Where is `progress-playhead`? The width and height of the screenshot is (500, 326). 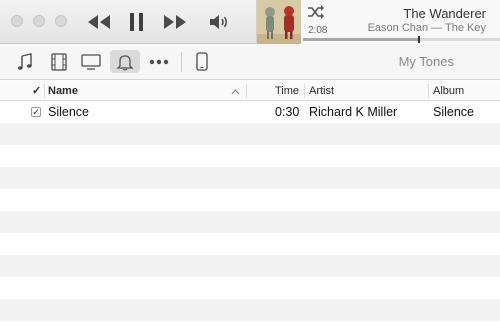
progress-playhead is located at coordinates (419, 39).